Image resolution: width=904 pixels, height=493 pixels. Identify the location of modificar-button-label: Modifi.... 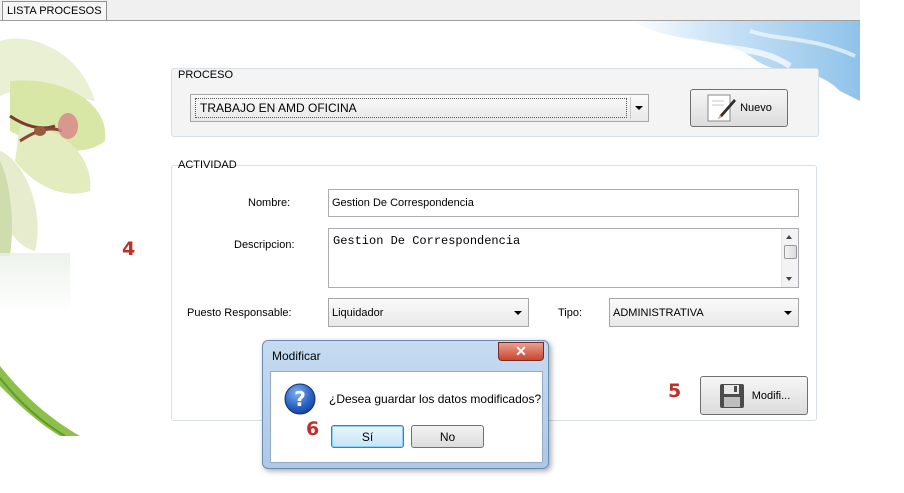
(771, 395).